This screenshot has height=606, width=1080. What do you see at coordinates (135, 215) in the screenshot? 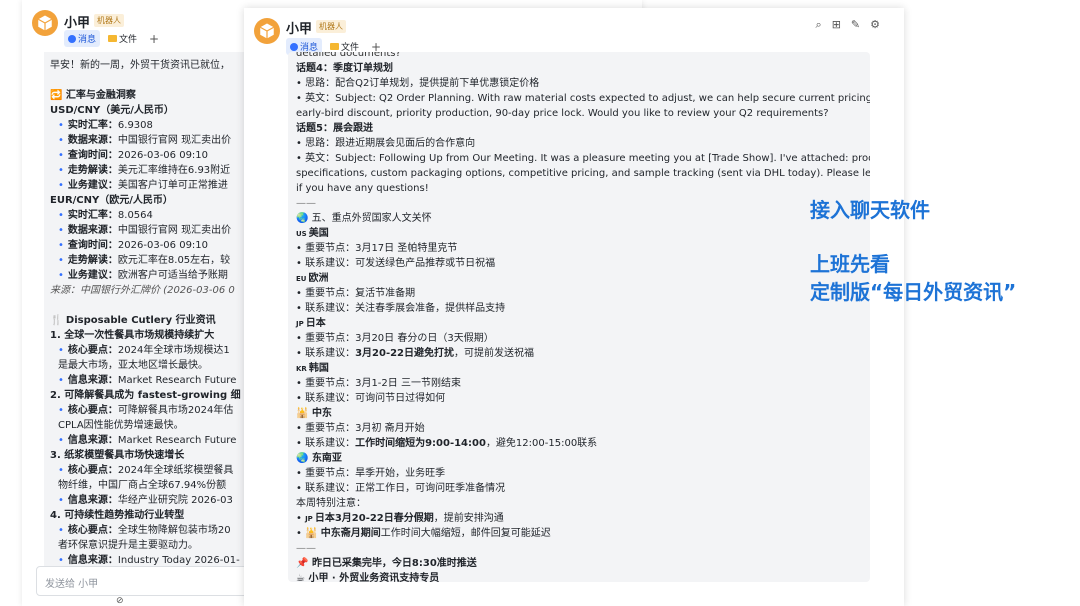
I see `field-value: 8.0564` at bounding box center [135, 215].